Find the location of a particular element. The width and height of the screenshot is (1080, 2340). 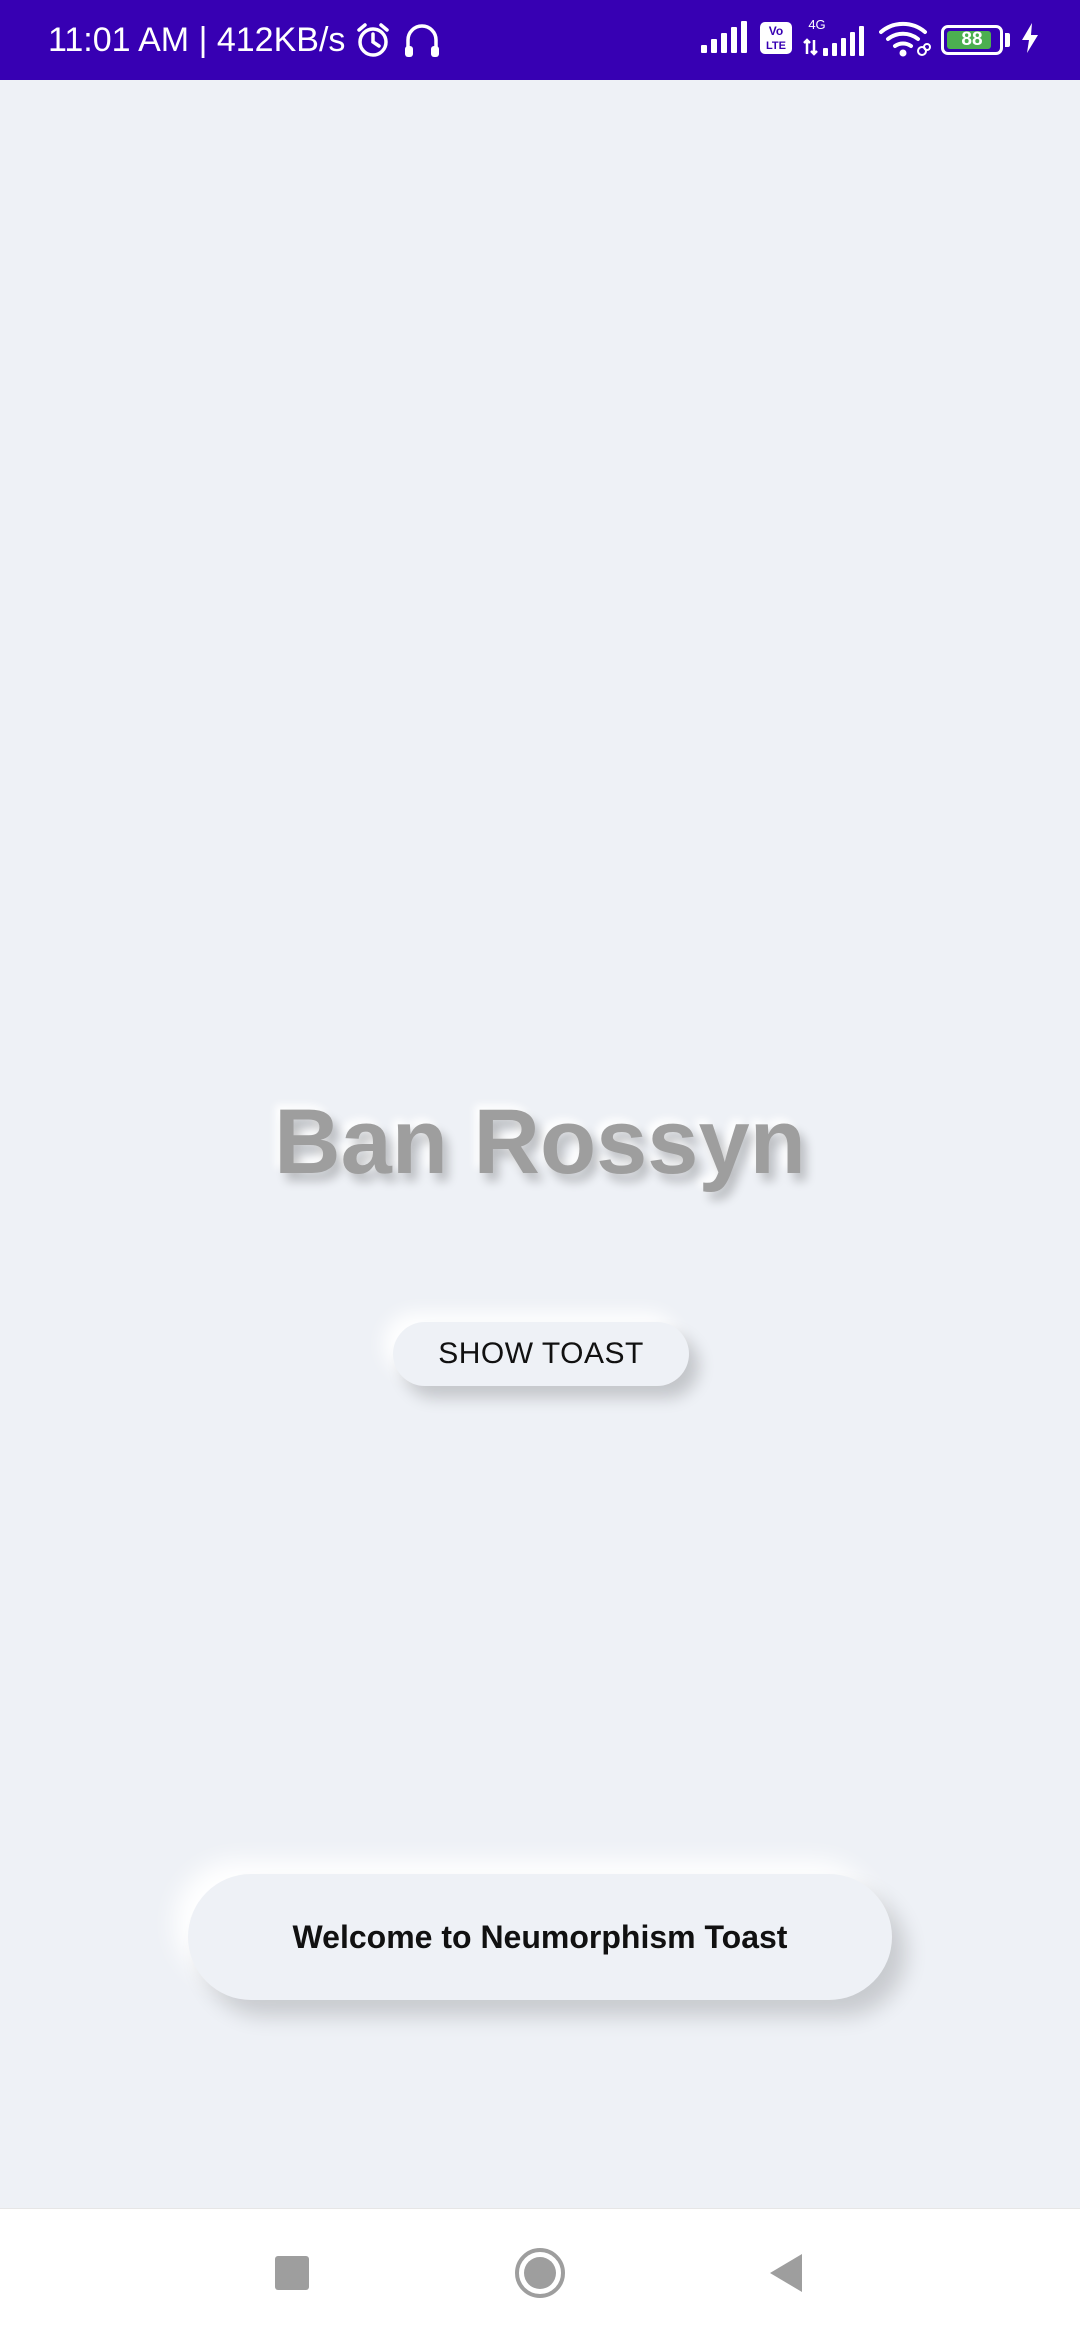

navigation-bar is located at coordinates (540, 2274).